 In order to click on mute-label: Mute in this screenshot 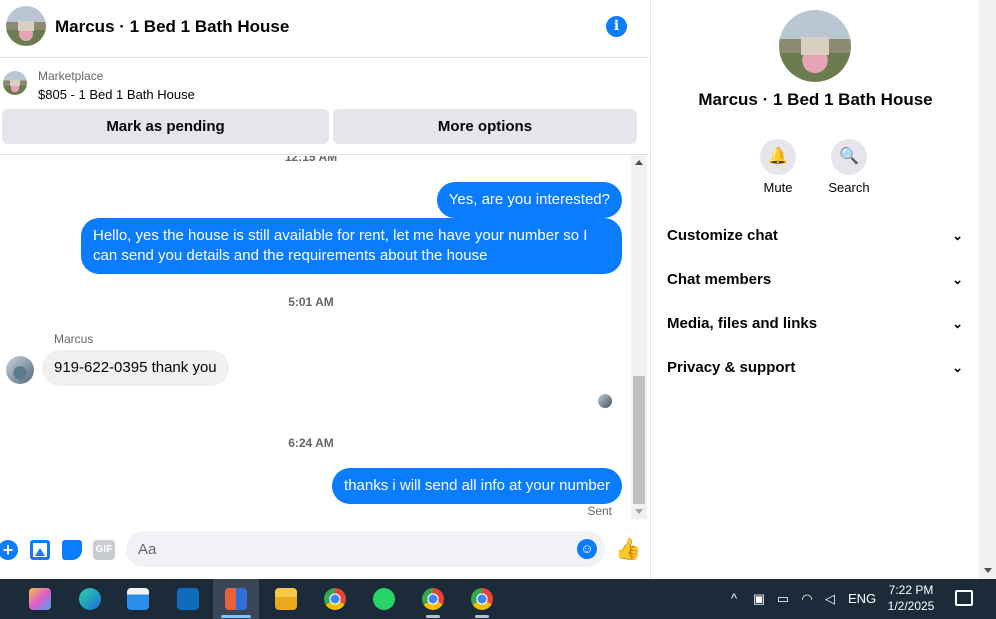, I will do `click(778, 187)`.